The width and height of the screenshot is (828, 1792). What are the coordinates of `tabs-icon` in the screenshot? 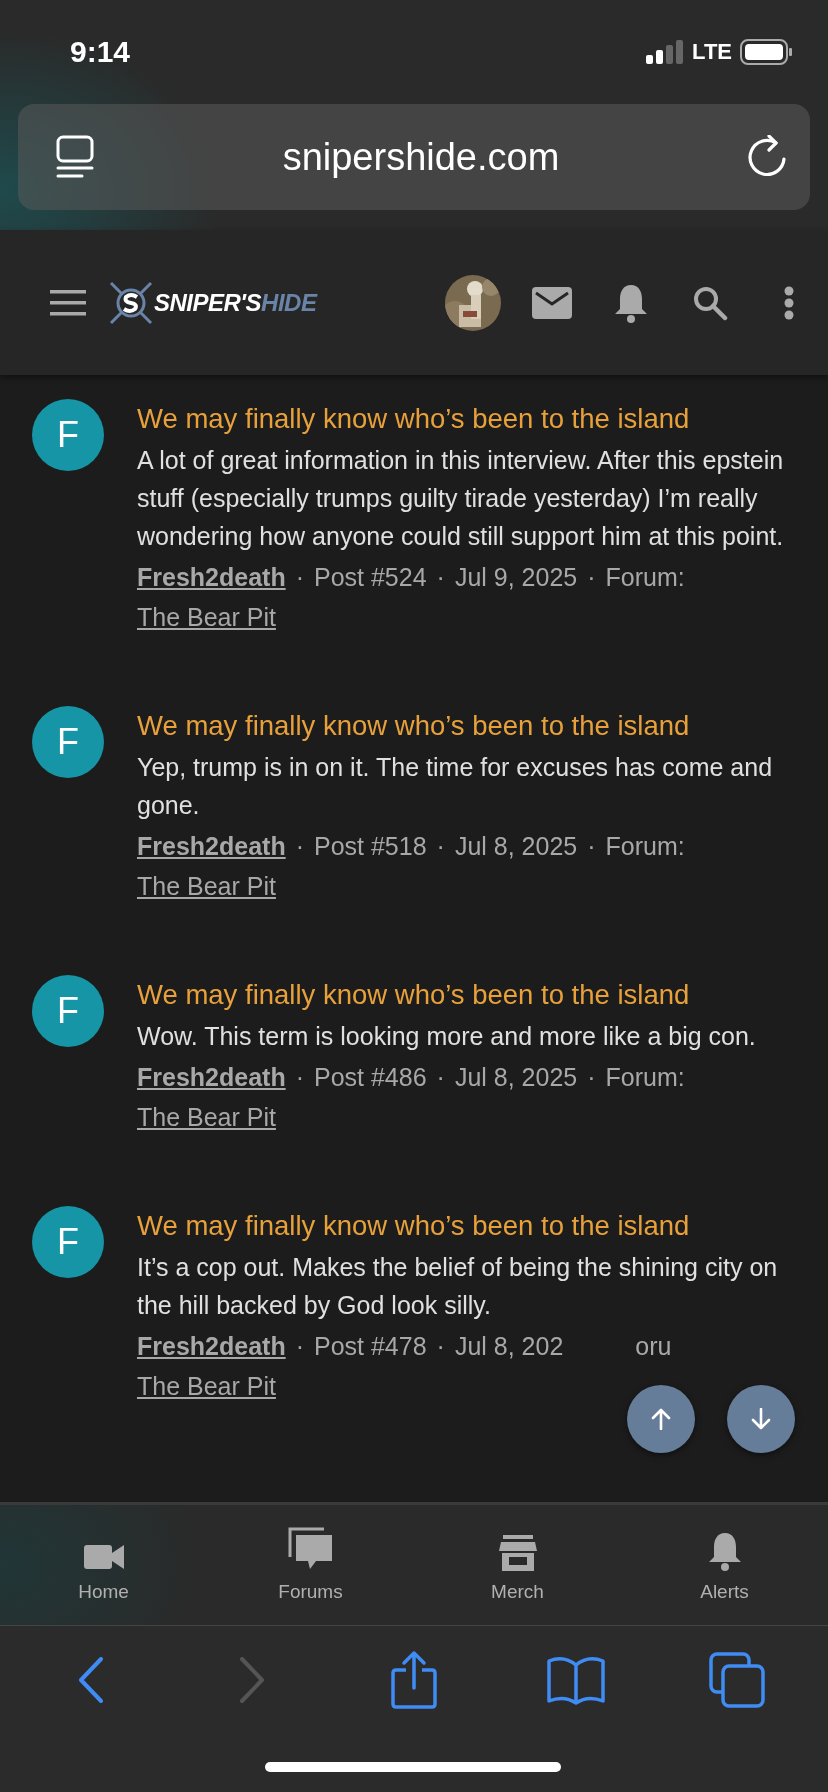 It's located at (737, 1680).